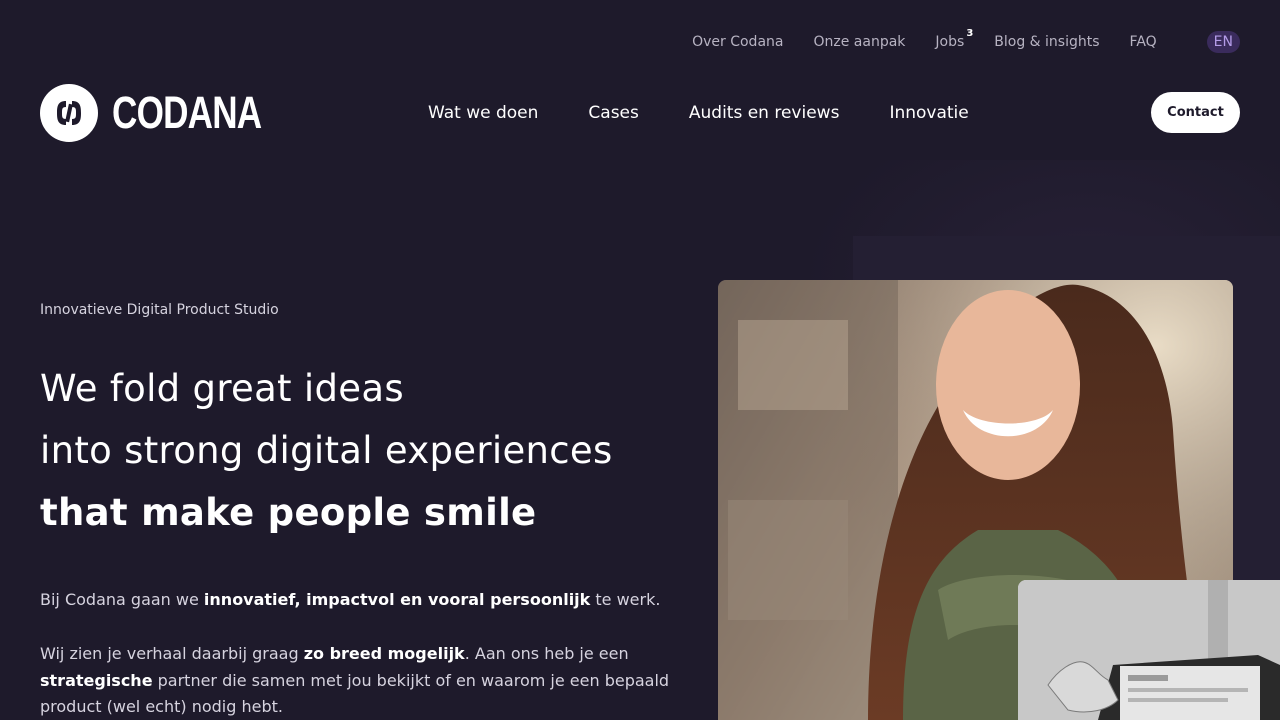 The image size is (1280, 720). Describe the element at coordinates (859, 42) in the screenshot. I see `utility-link-onze-aanpak: Onze aanpak` at that location.